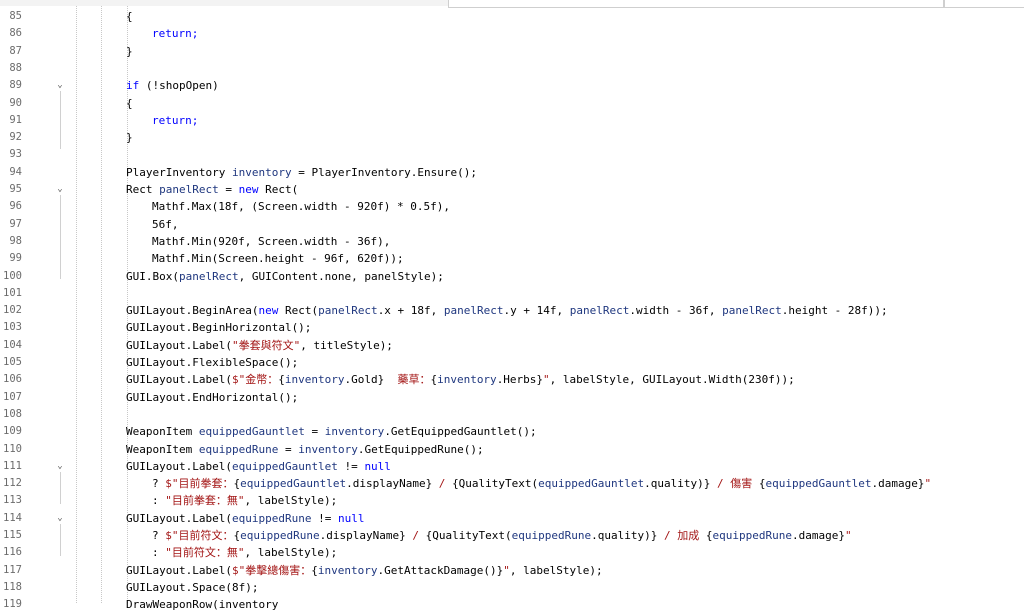 Image resolution: width=1024 pixels, height=613 pixels. What do you see at coordinates (179, 86) in the screenshot?
I see `code-token: (!shopOpen)` at bounding box center [179, 86].